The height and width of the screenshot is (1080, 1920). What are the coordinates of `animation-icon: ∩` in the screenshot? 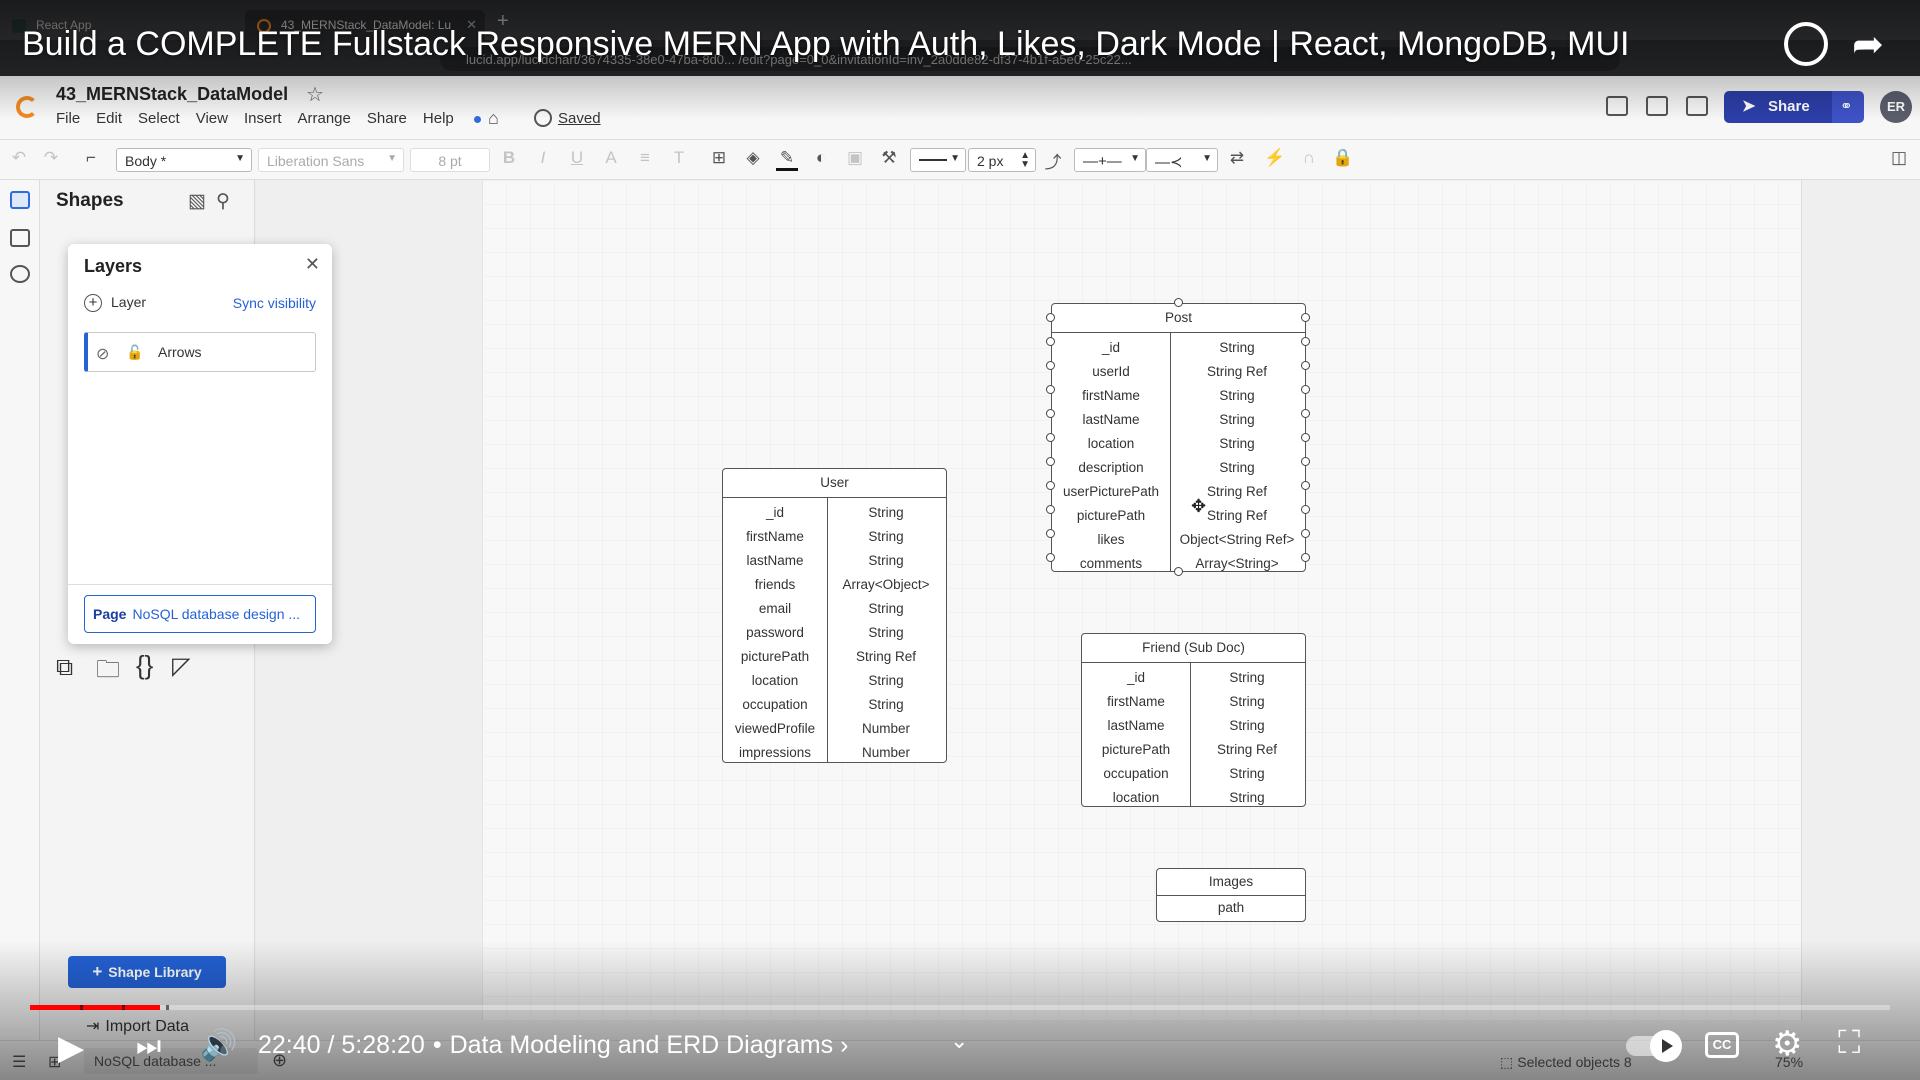 It's located at (1309, 158).